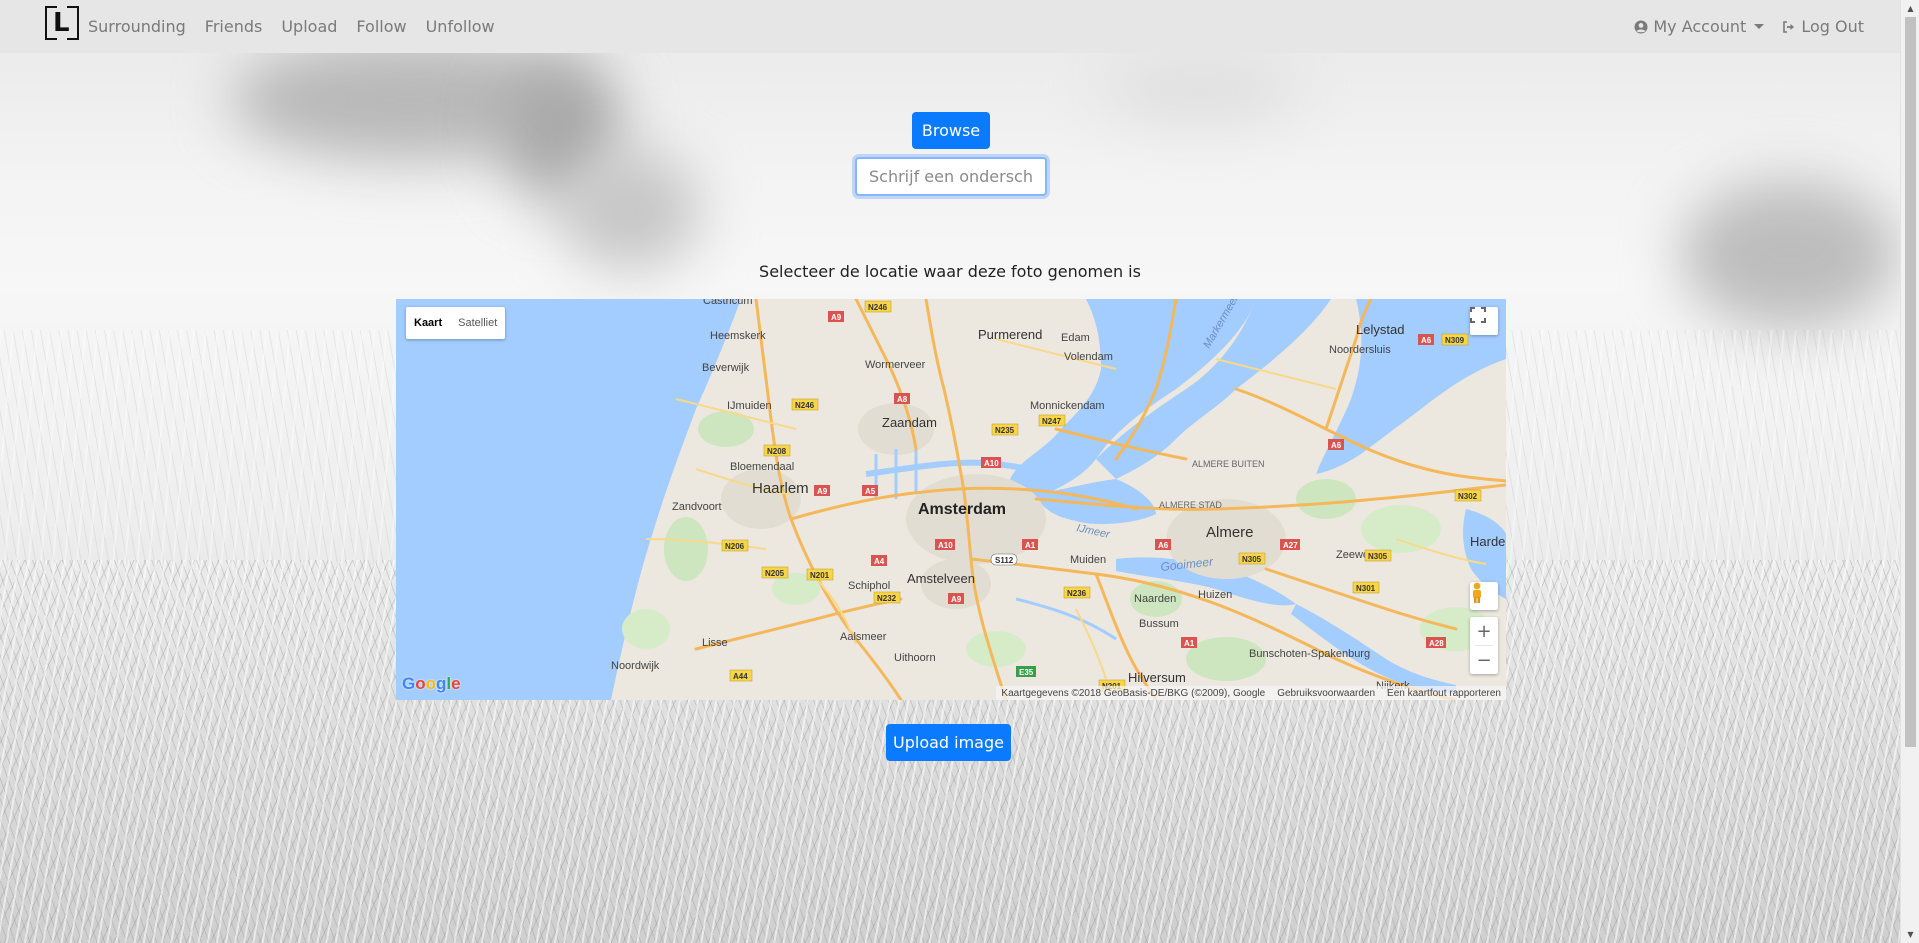  I want to click on street-view-pegman, so click(1484, 596).